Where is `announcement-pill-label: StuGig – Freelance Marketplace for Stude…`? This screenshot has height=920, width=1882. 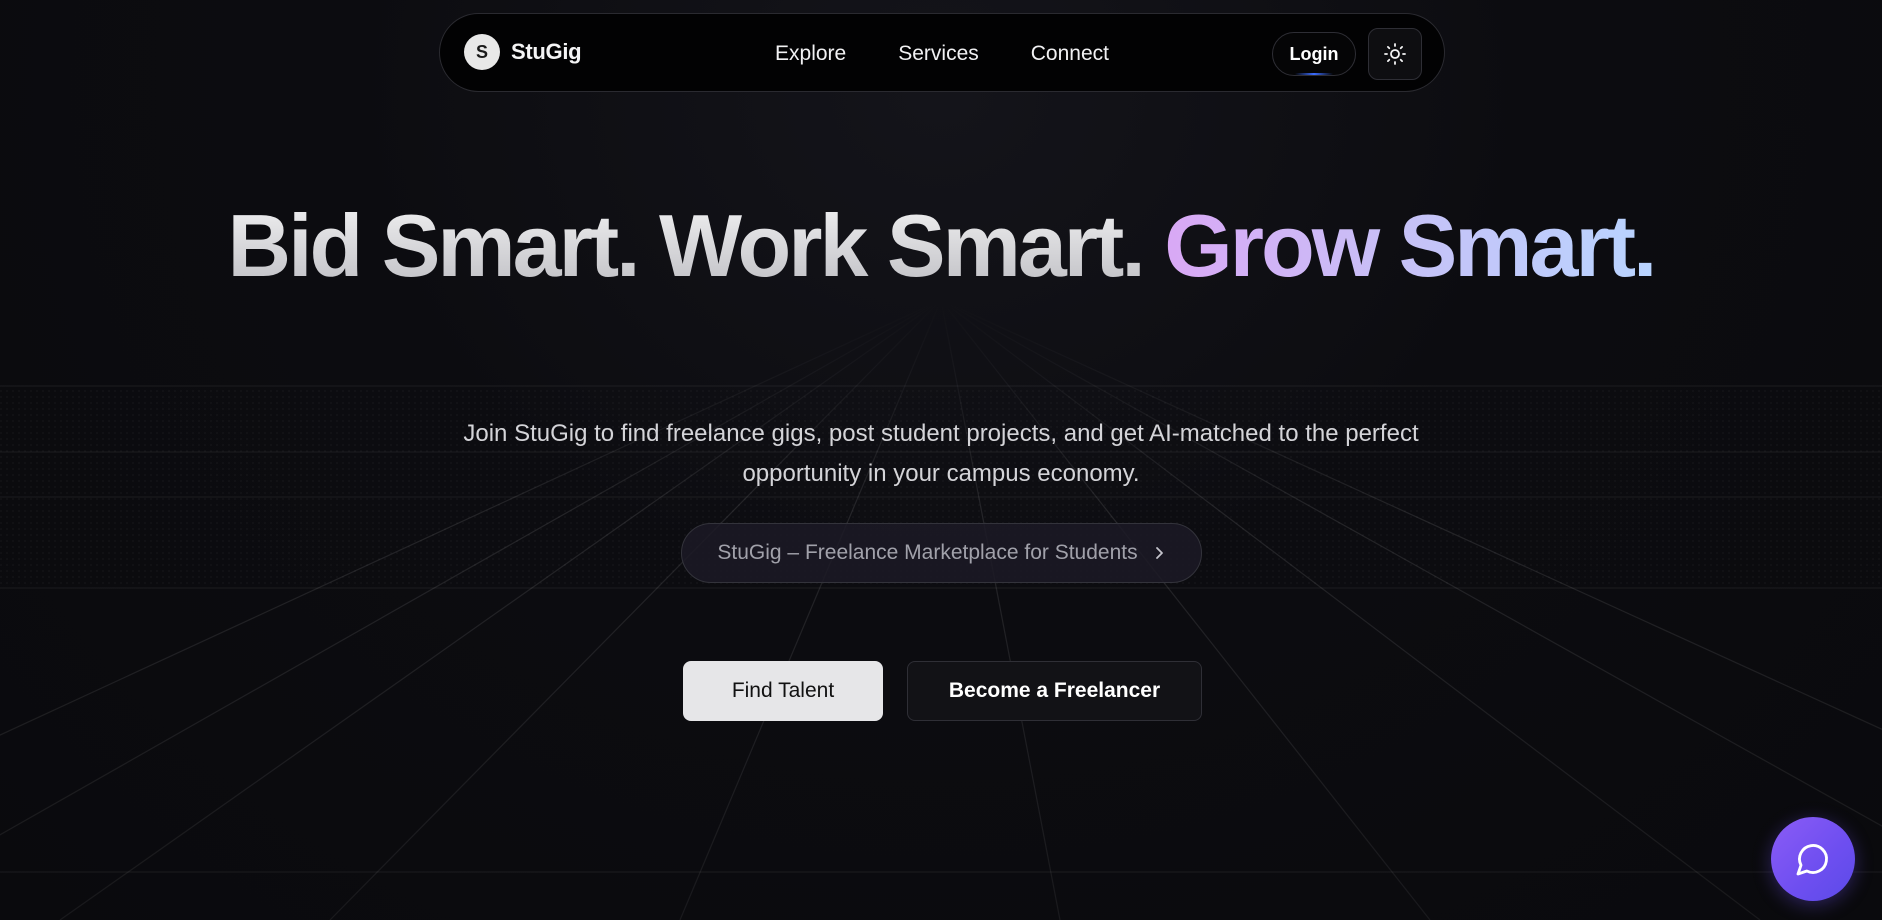 announcement-pill-label: StuGig – Freelance Marketplace for Stude… is located at coordinates (927, 552).